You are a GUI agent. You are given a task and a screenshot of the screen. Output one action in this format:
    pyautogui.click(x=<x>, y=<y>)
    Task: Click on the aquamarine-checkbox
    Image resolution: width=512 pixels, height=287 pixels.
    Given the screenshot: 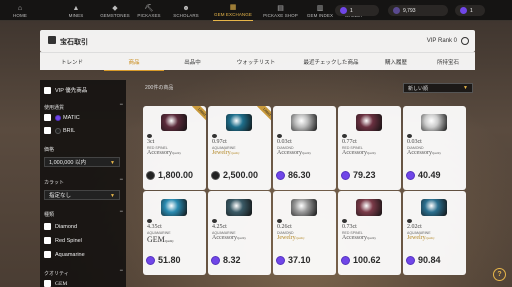 What is the action you would take?
    pyautogui.click(x=47, y=254)
    